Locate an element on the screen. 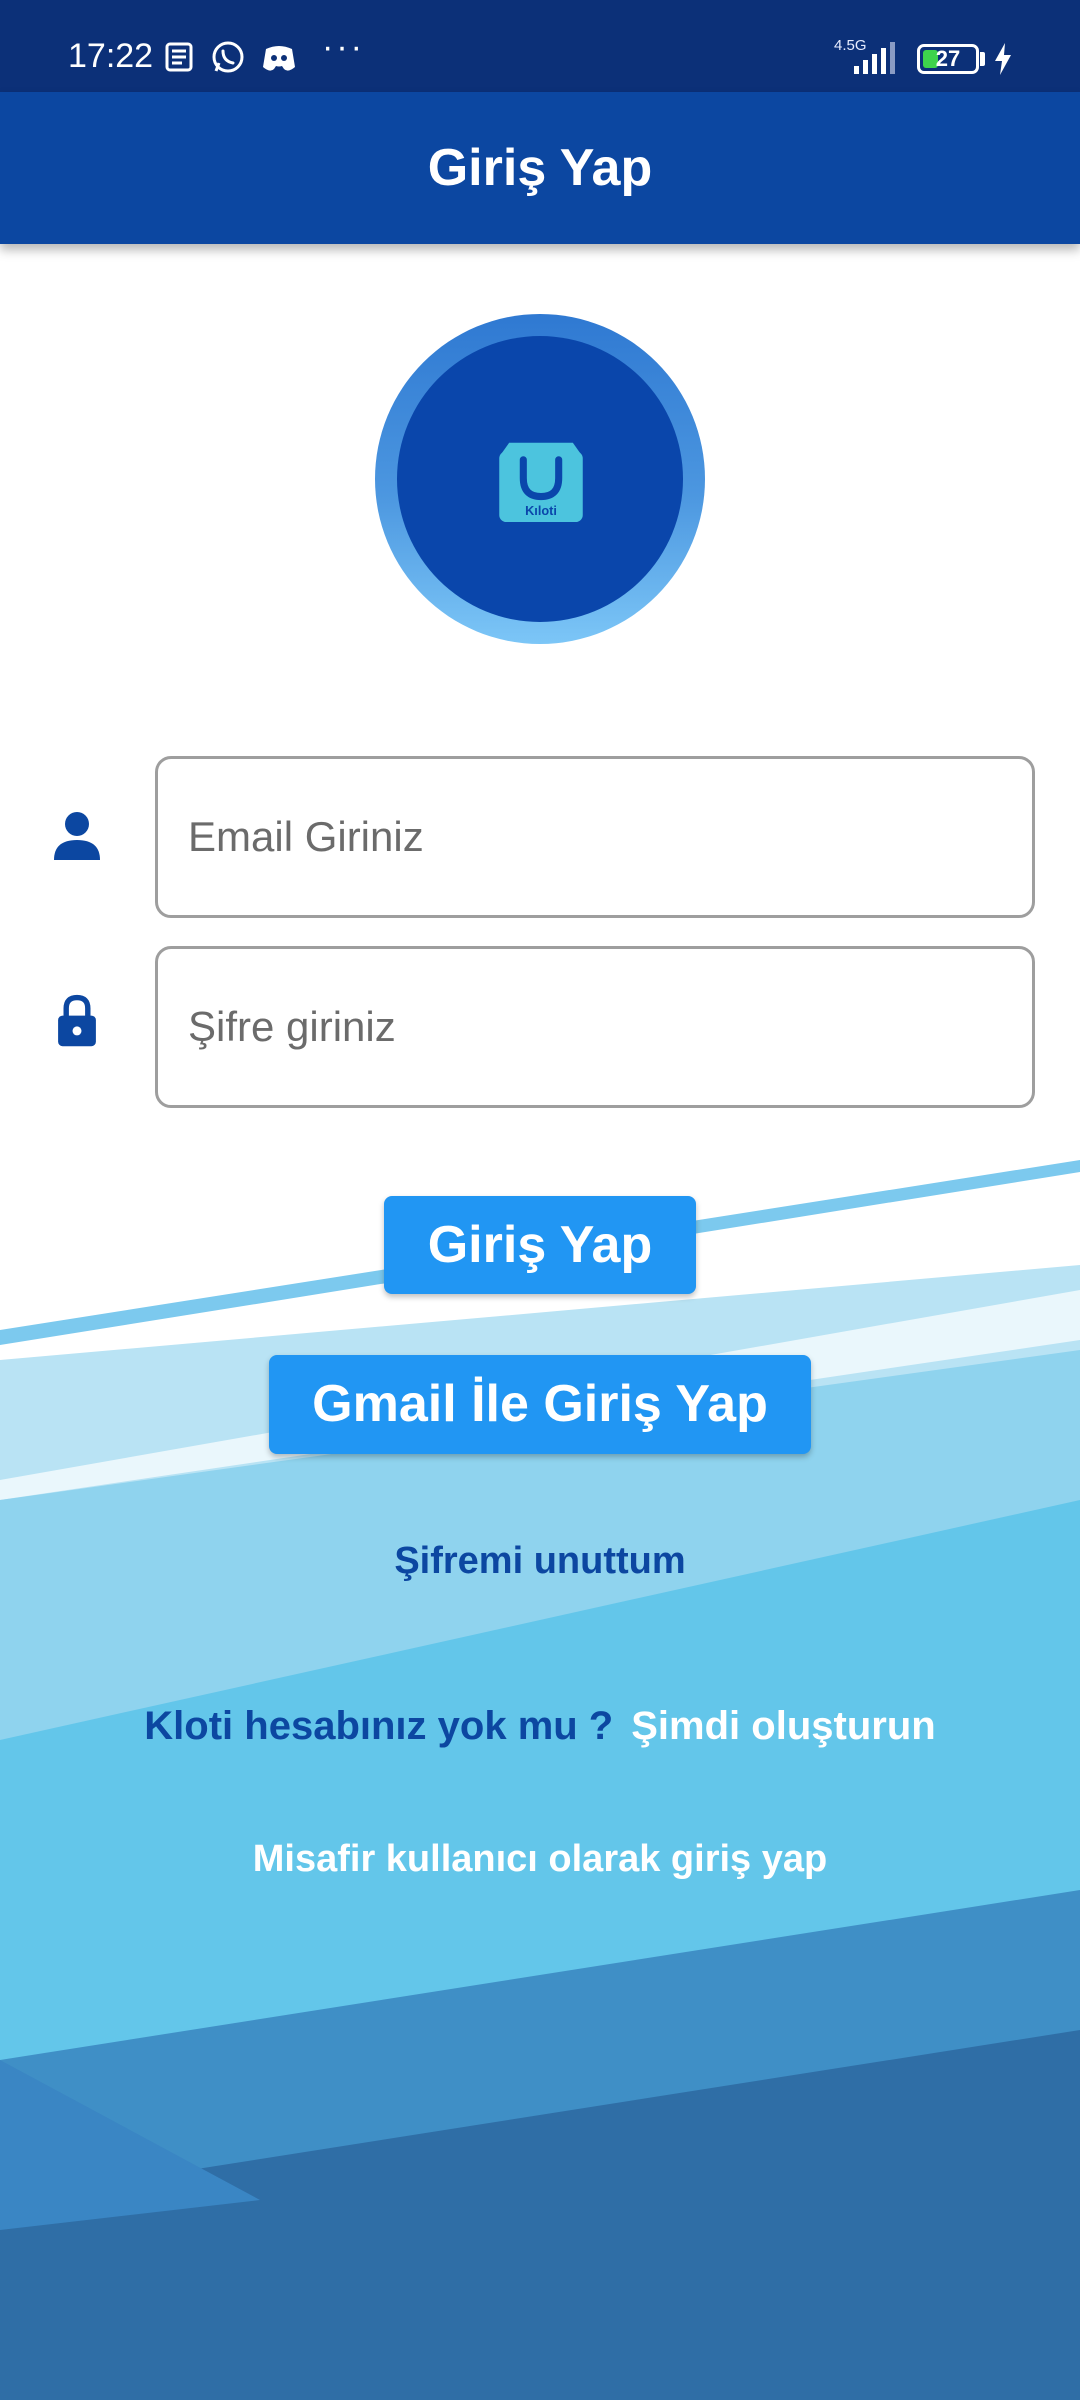 This screenshot has height=2400, width=1080. status-bar: 17:22 ··· 4.5G 27 is located at coordinates (540, 46).